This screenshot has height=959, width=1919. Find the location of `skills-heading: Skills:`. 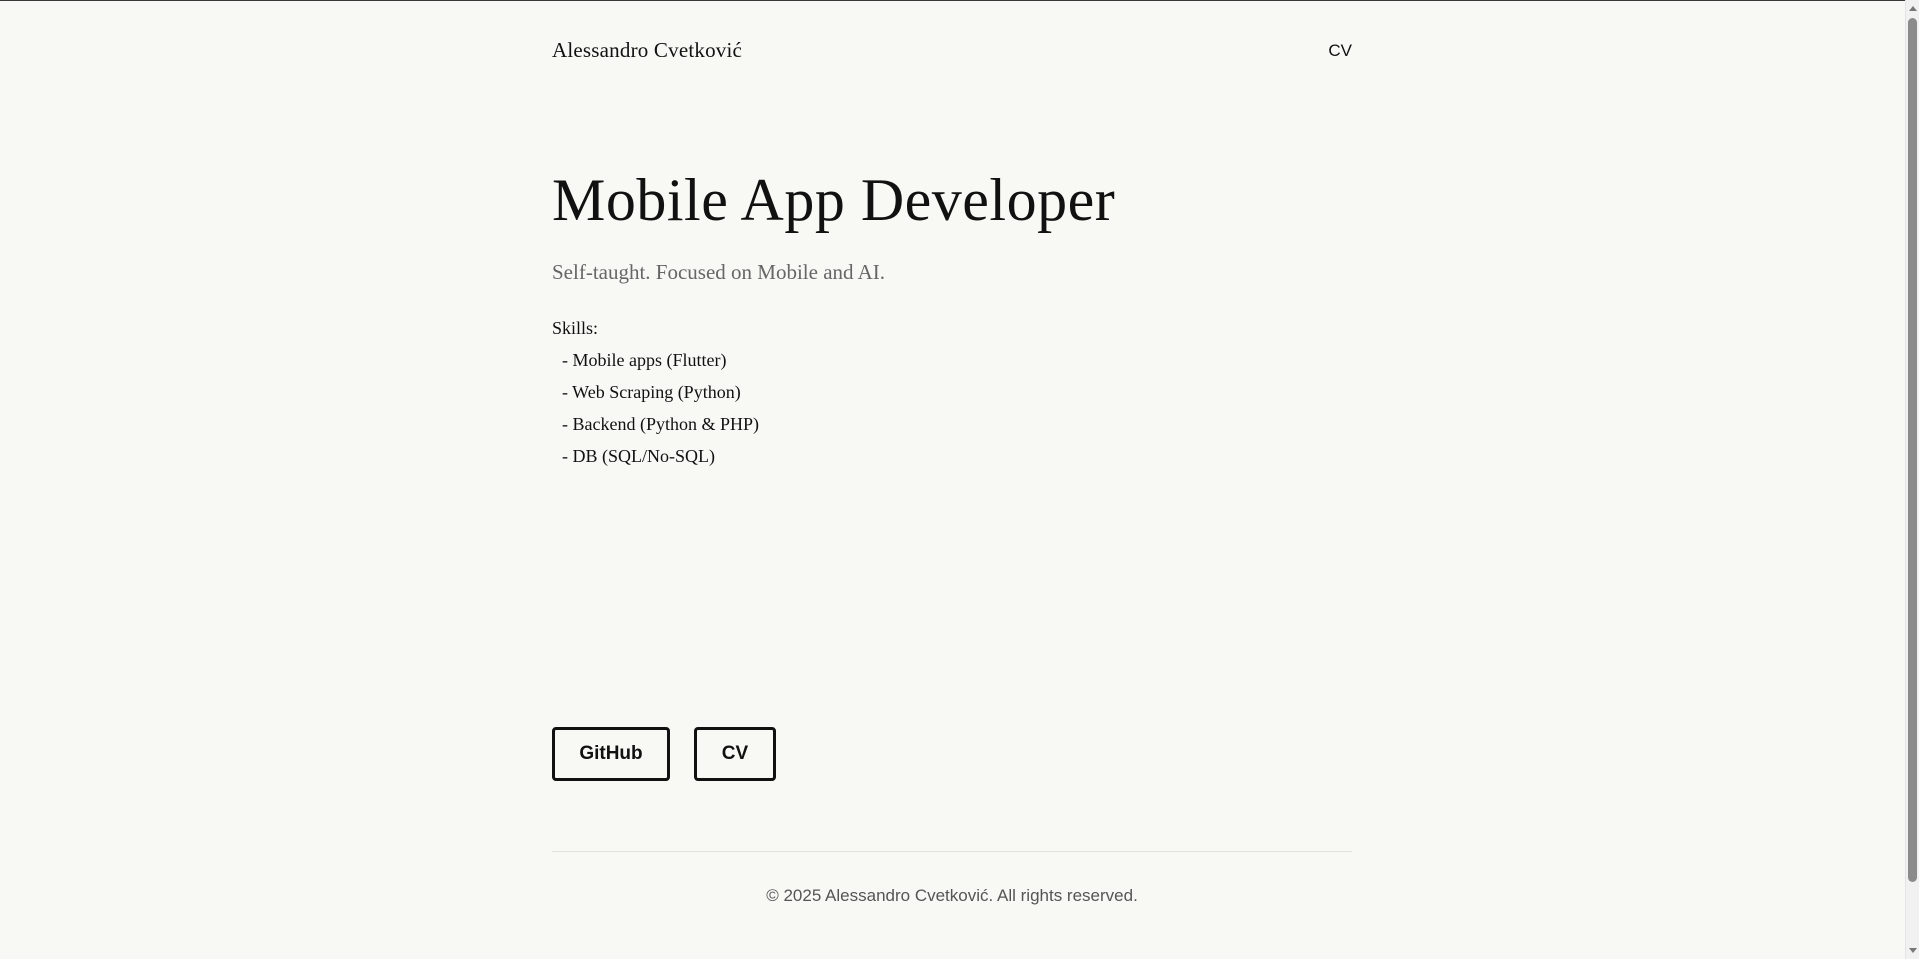

skills-heading: Skills: is located at coordinates (575, 328).